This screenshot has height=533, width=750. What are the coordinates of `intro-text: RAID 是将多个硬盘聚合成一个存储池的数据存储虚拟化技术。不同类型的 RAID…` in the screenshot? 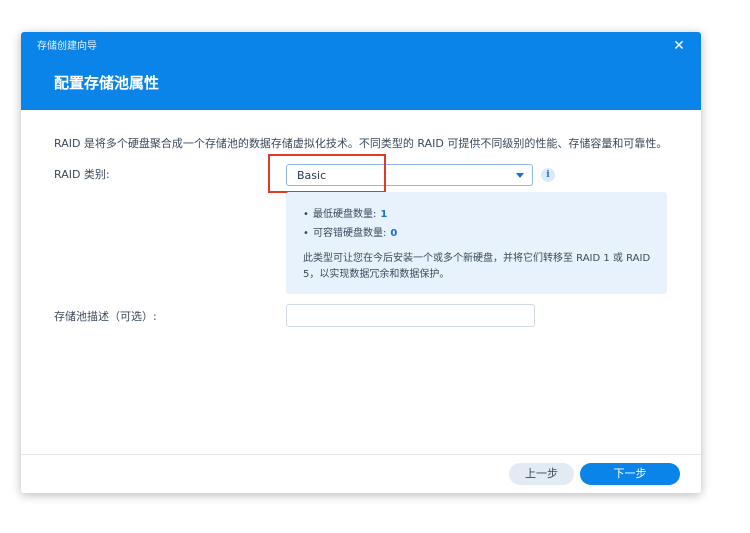 It's located at (361, 143).